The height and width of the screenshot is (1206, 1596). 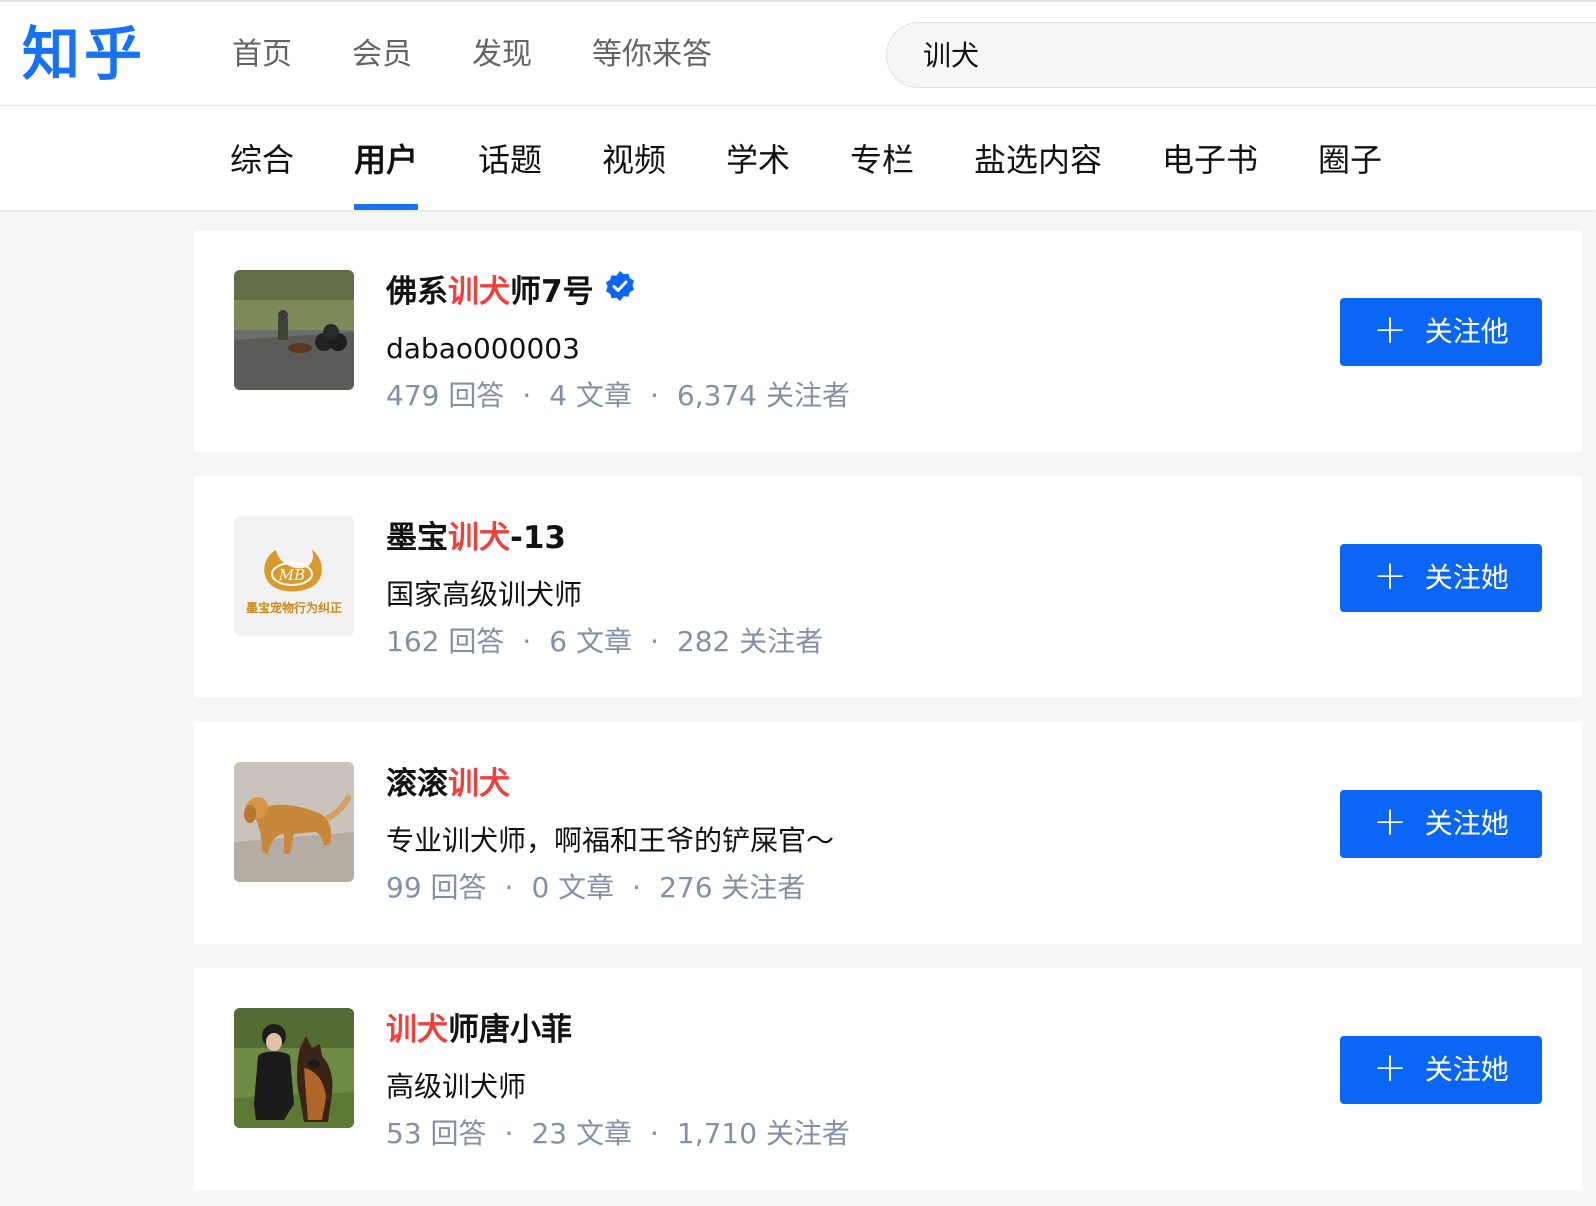 I want to click on svg-text: MB, so click(x=291, y=575).